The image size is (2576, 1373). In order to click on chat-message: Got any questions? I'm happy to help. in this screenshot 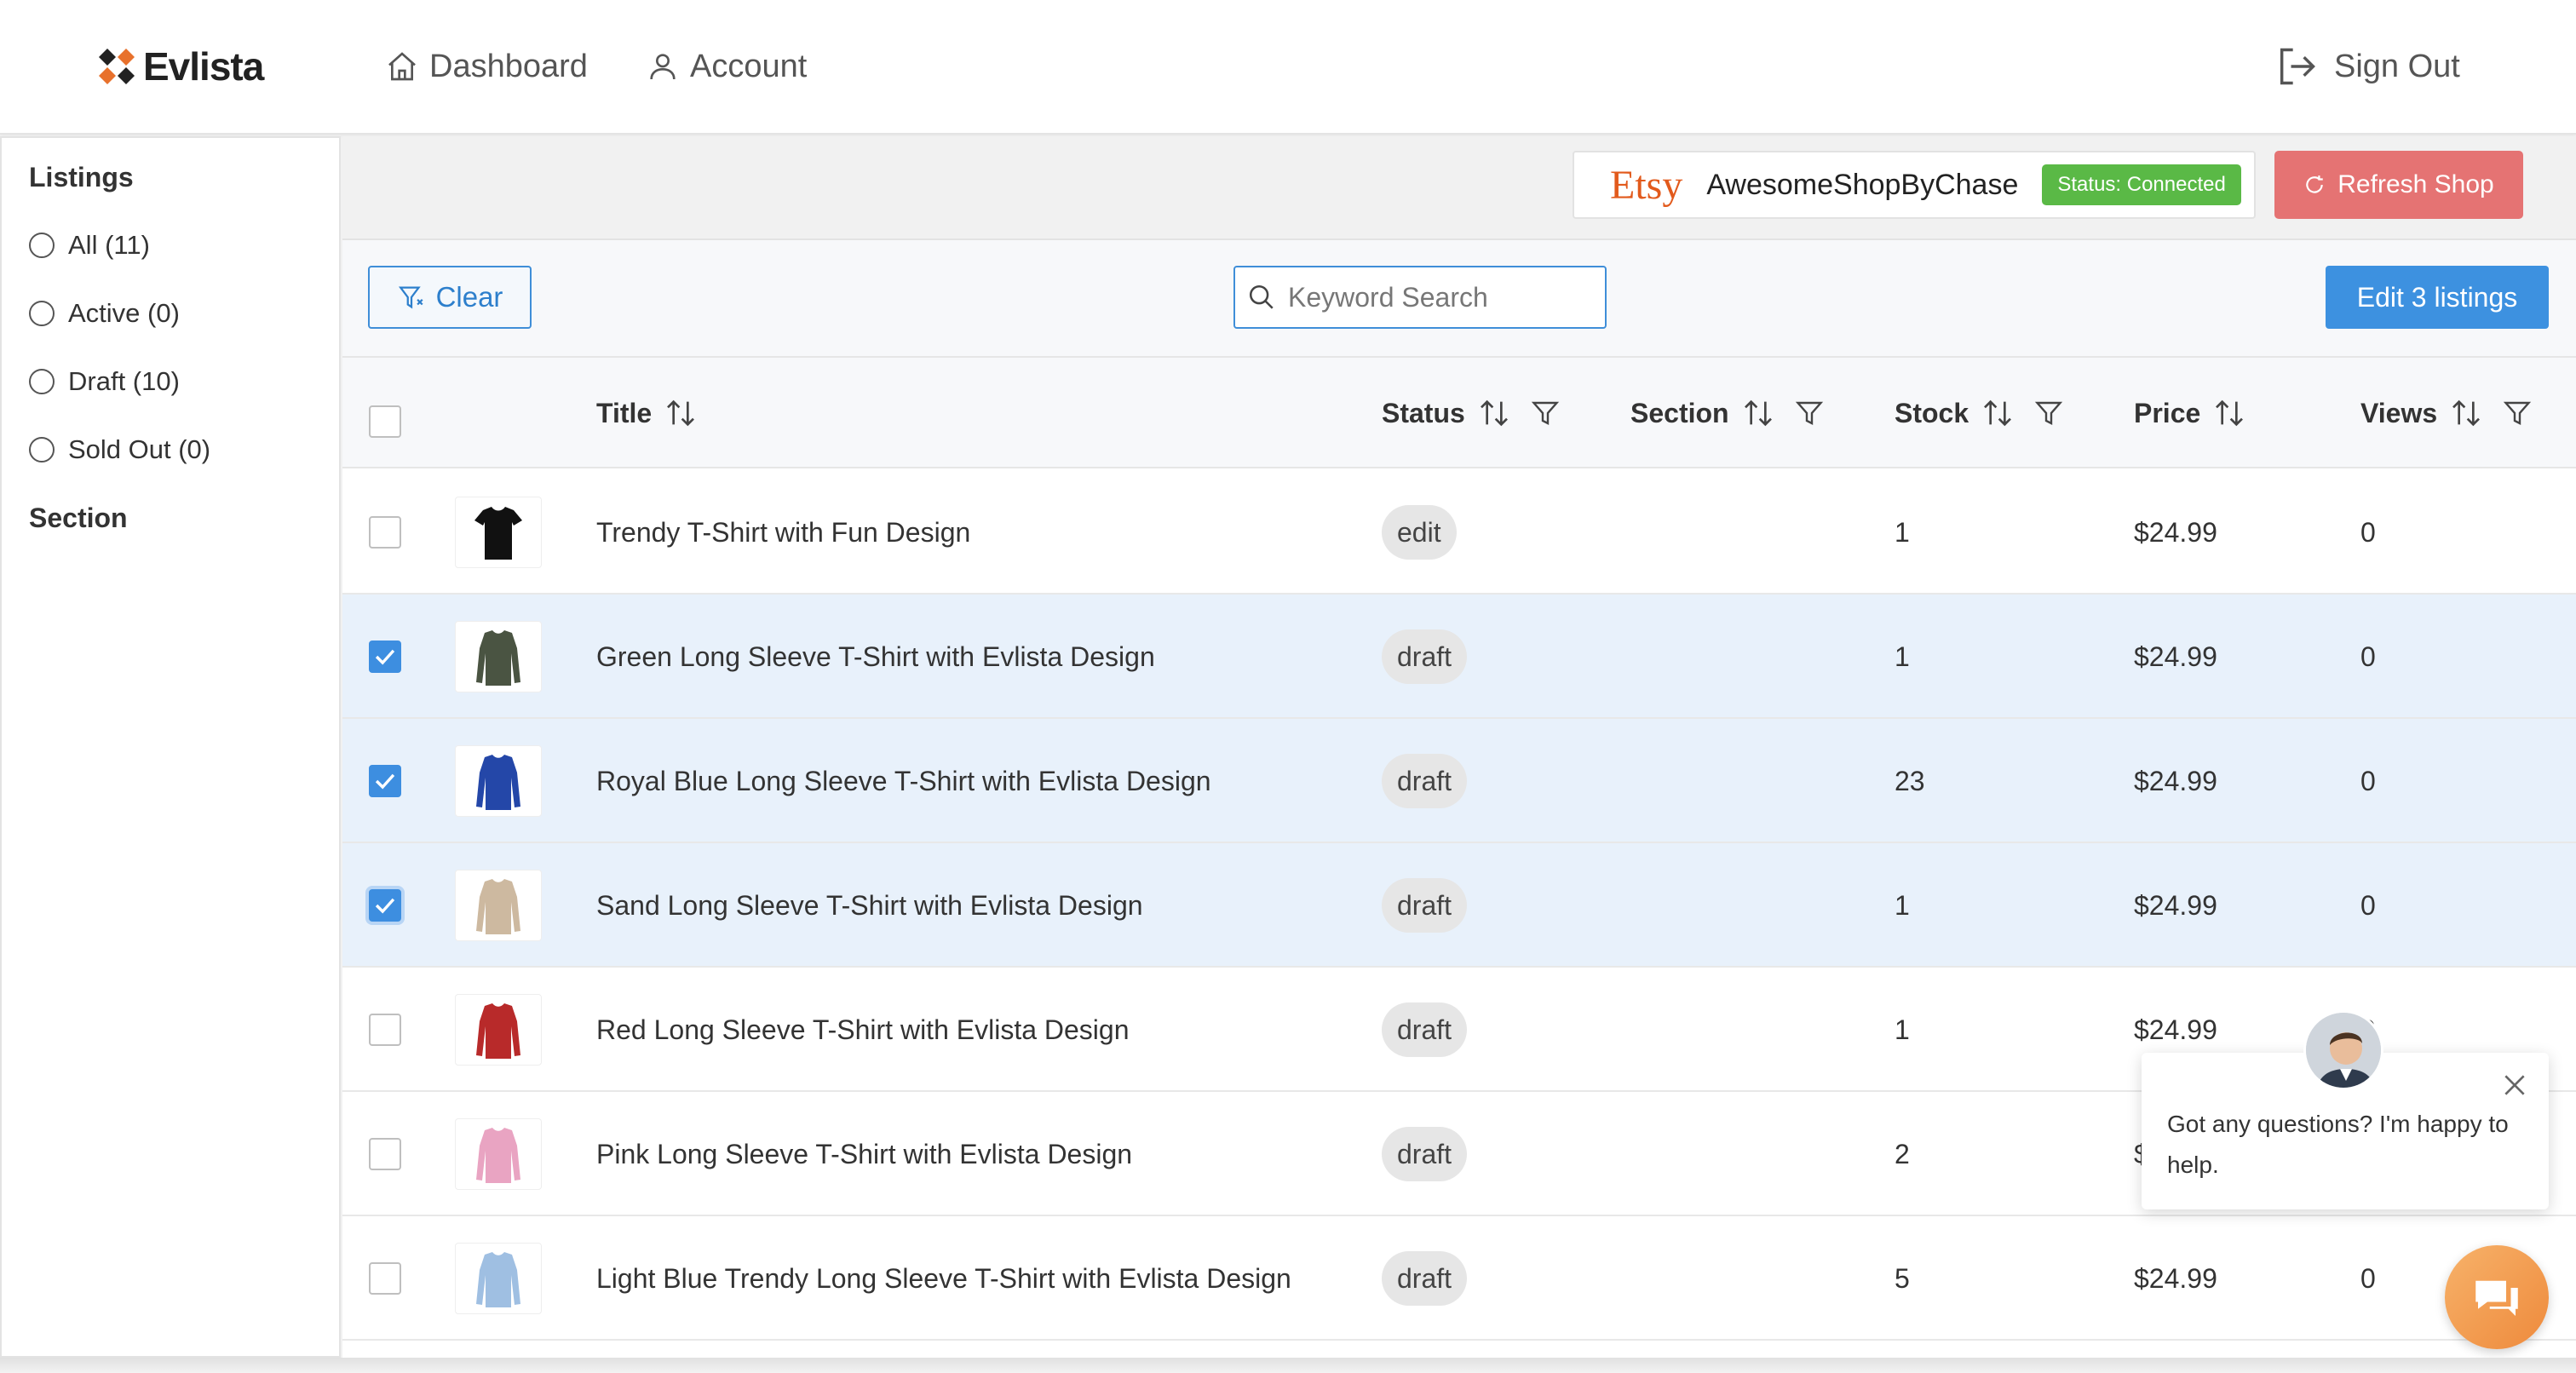, I will do `click(2338, 1144)`.